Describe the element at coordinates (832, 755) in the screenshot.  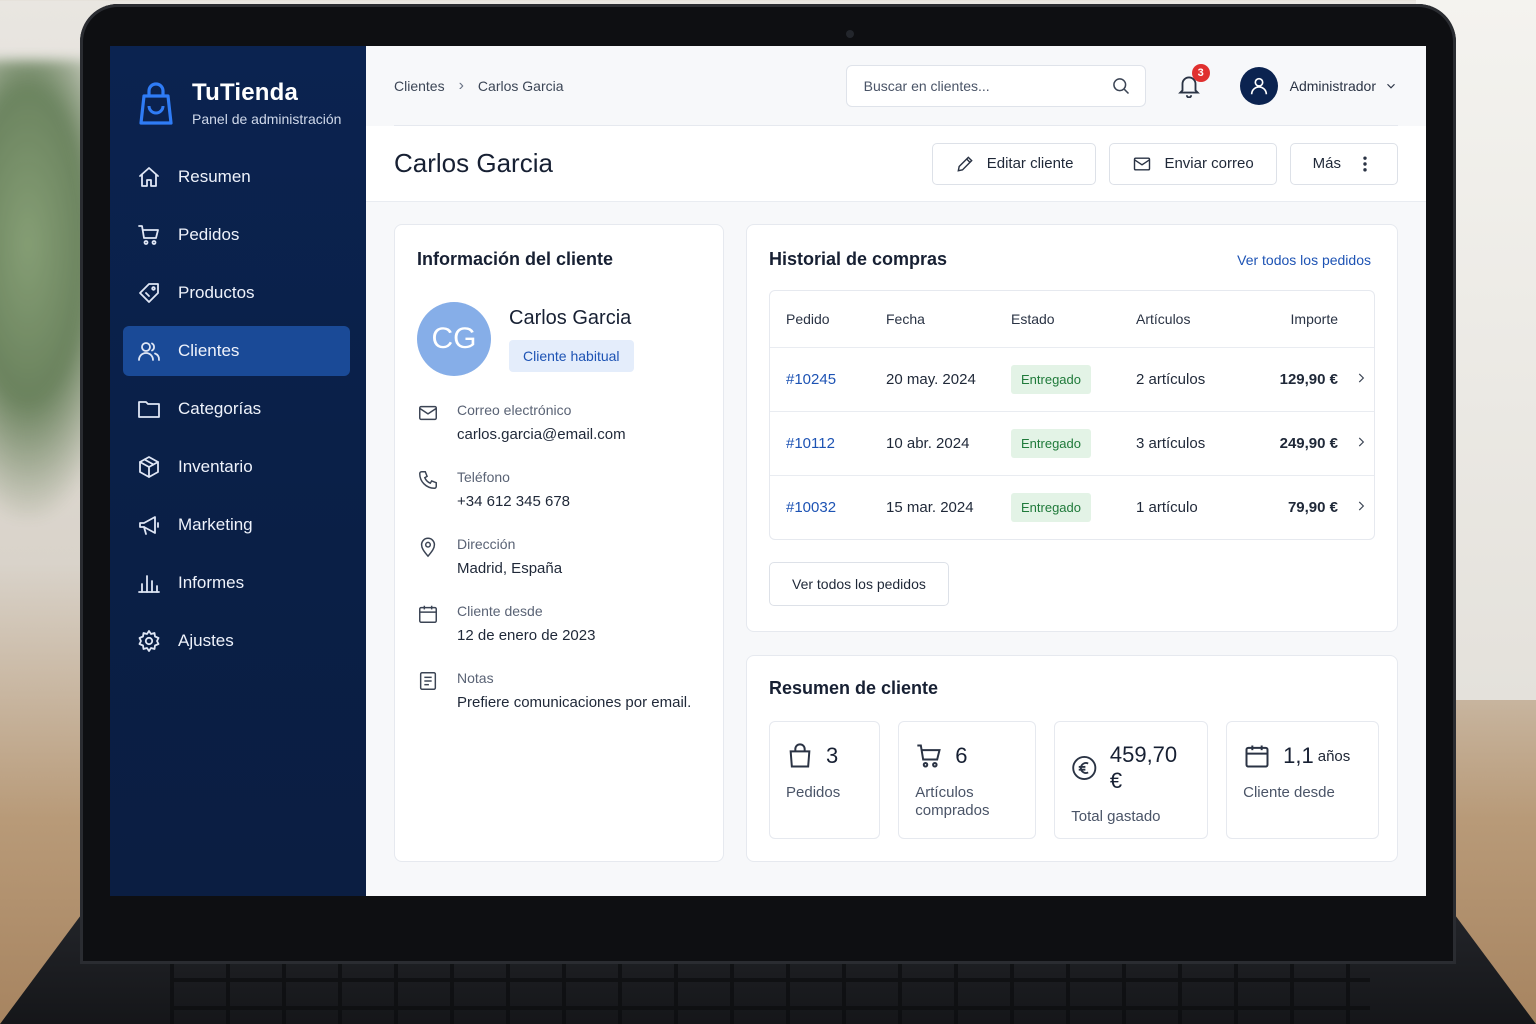
I see `stat-value: 3` at that location.